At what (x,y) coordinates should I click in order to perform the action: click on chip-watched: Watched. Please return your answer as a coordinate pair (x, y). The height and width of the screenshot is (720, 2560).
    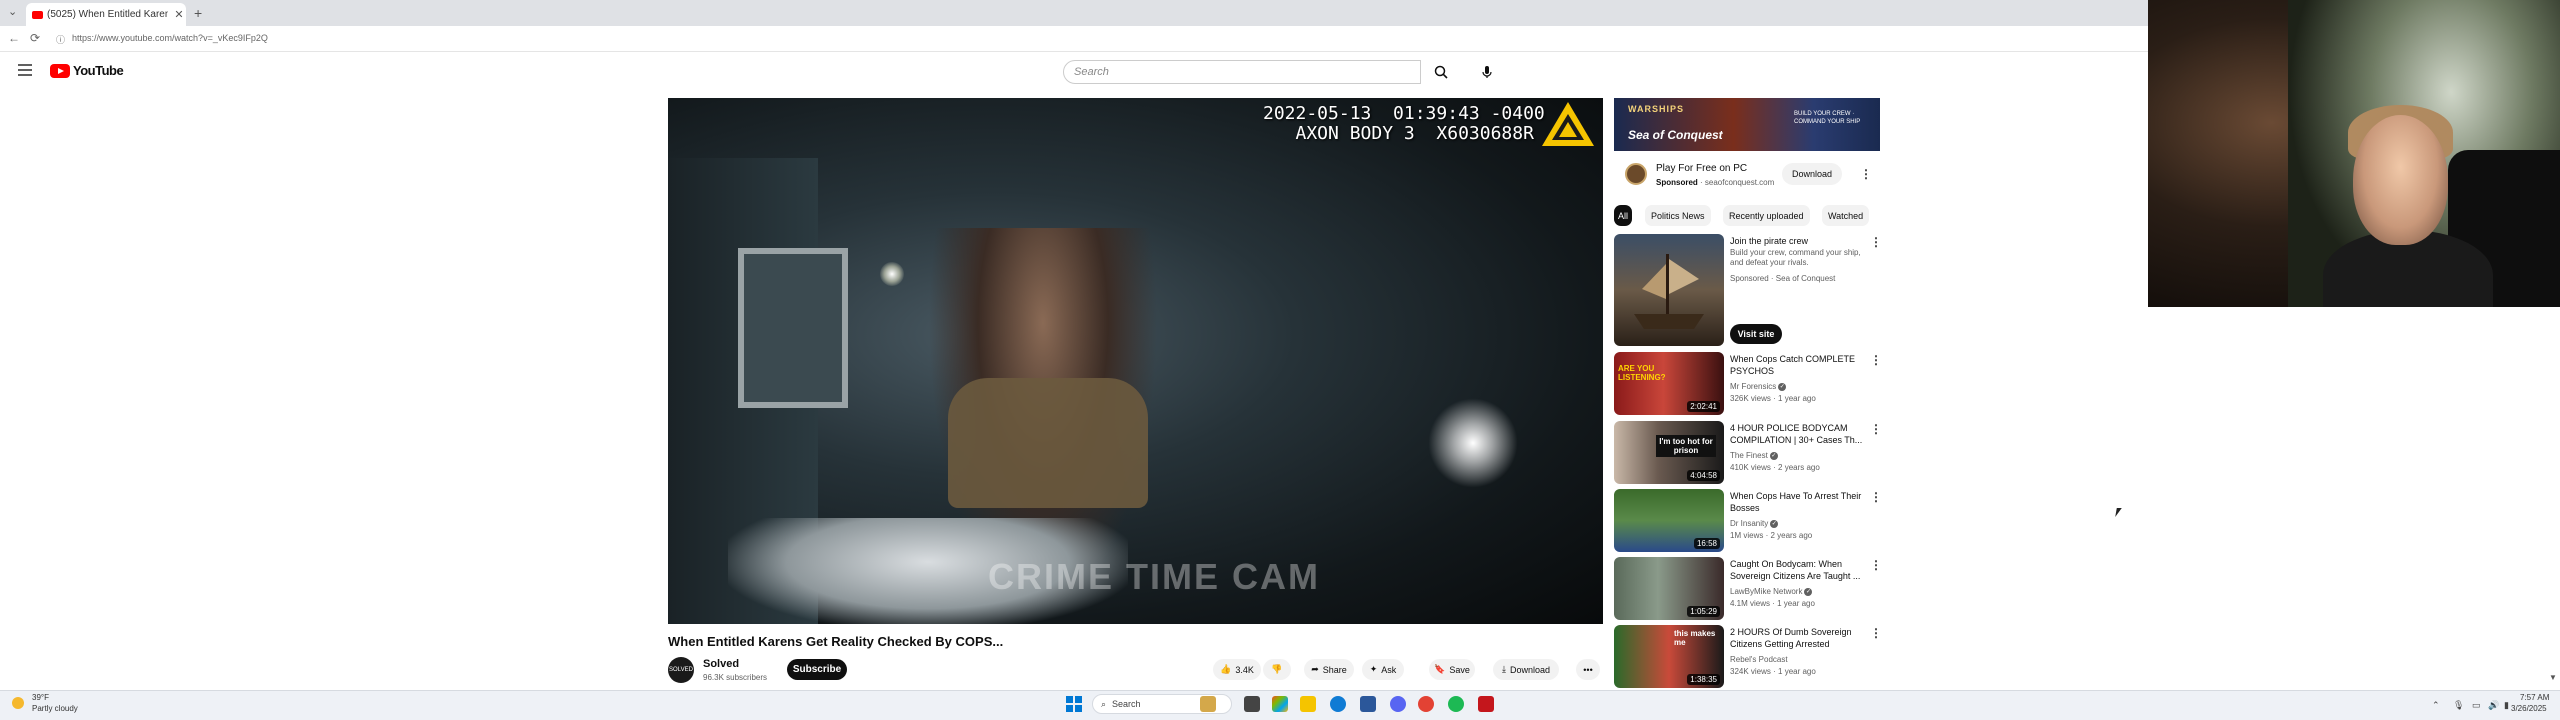
    Looking at the image, I should click on (1846, 215).